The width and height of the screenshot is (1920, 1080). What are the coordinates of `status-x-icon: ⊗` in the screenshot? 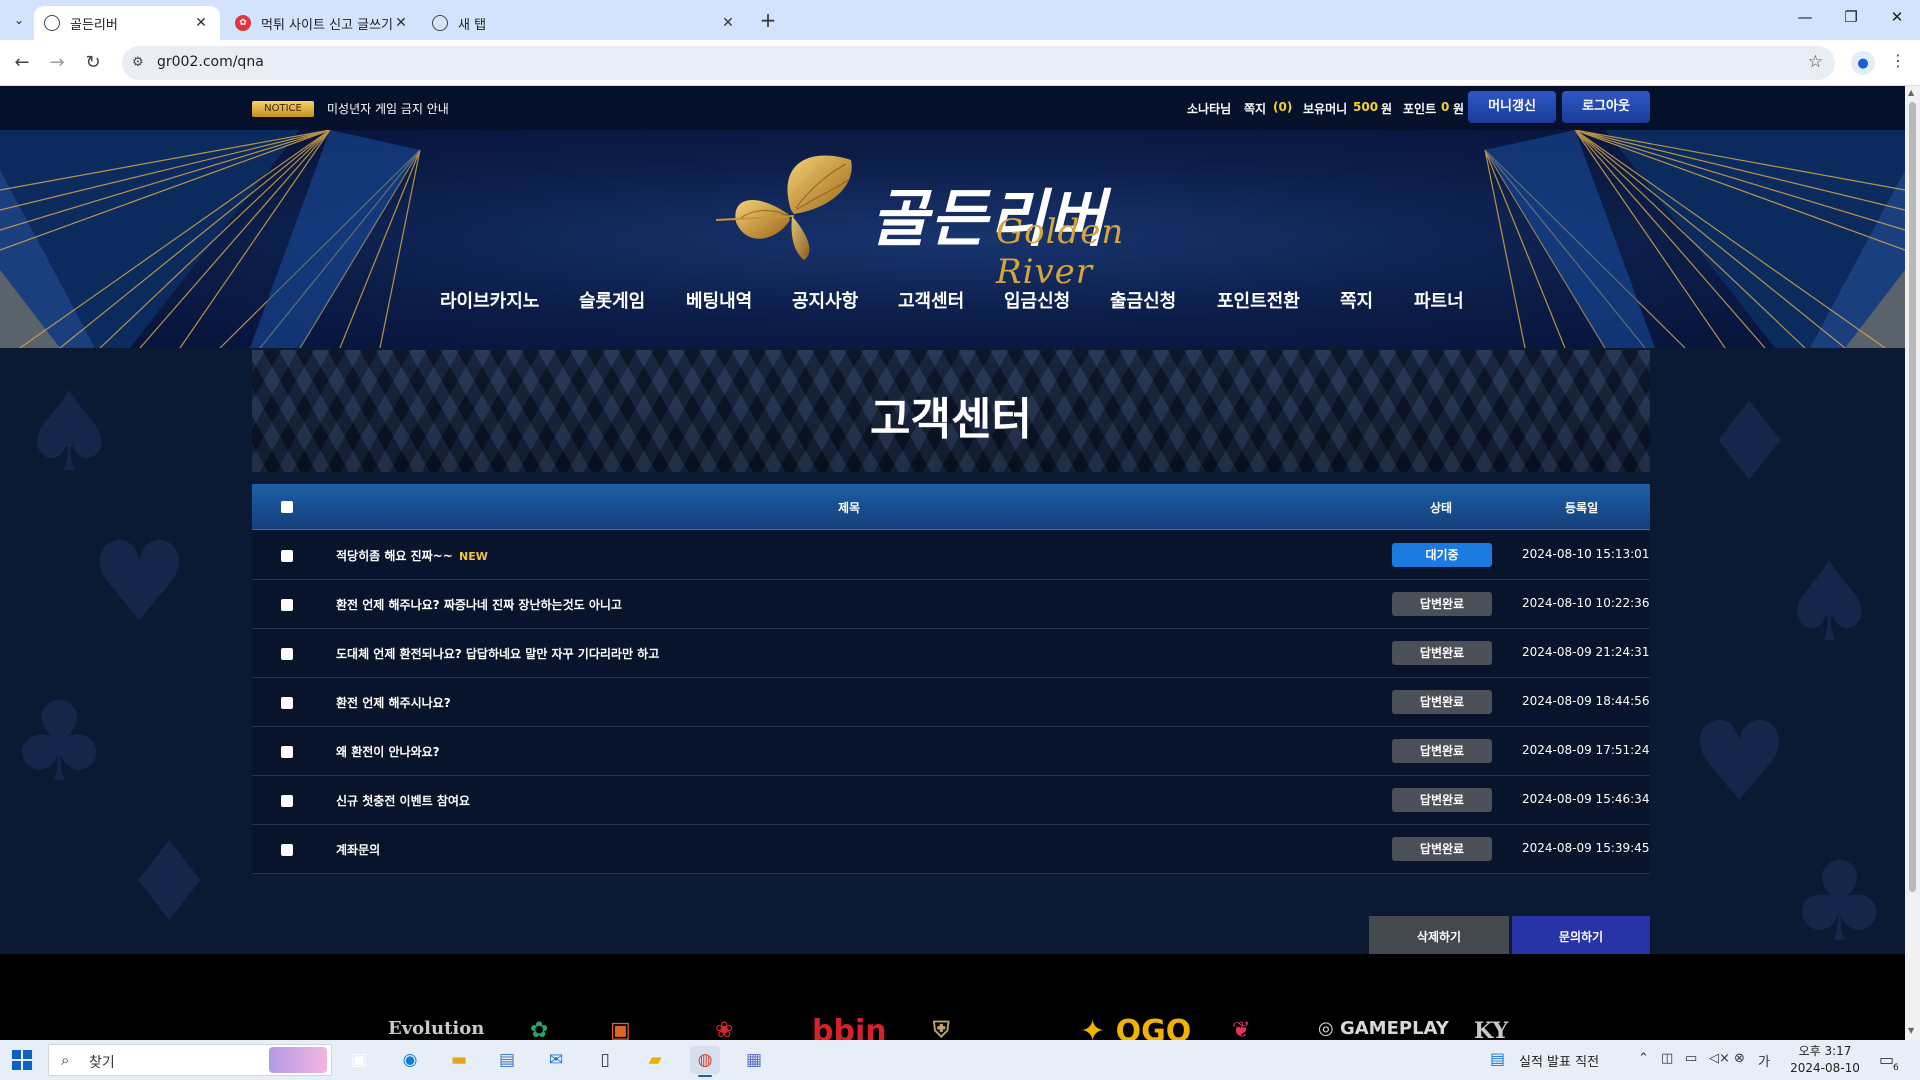 It's located at (1739, 1058).